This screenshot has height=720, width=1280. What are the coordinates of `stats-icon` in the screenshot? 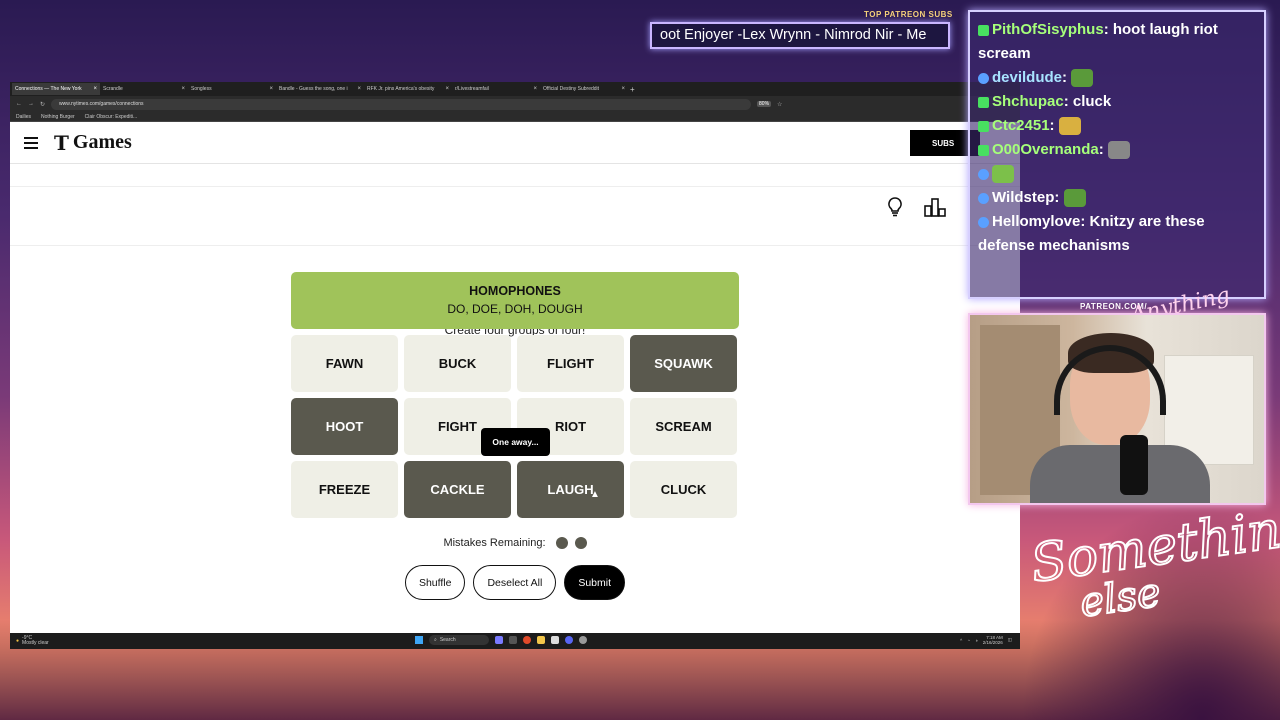 It's located at (935, 207).